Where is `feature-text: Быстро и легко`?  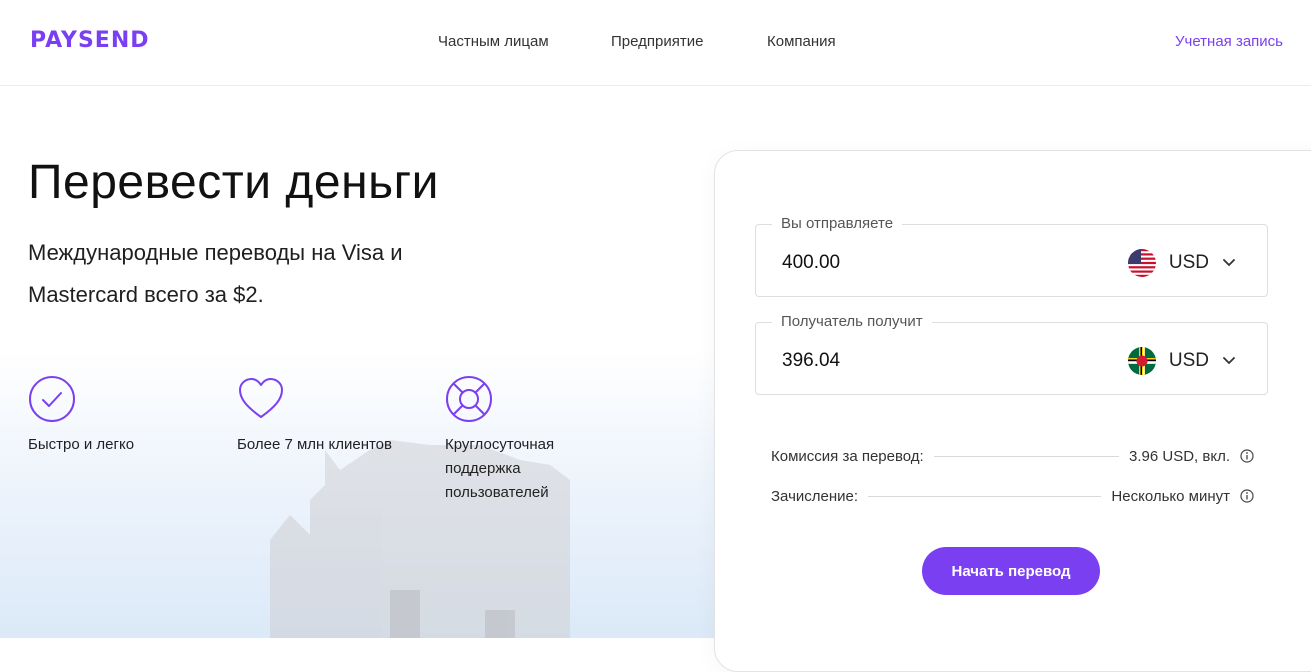 feature-text: Быстро и легко is located at coordinates (81, 444).